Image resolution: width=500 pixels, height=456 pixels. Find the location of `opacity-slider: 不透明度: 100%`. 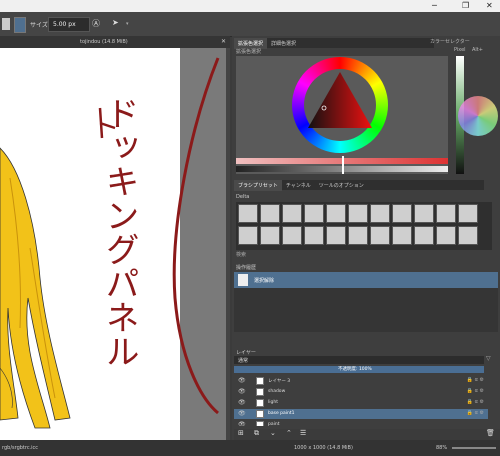

opacity-slider: 不透明度: 100% is located at coordinates (359, 369).